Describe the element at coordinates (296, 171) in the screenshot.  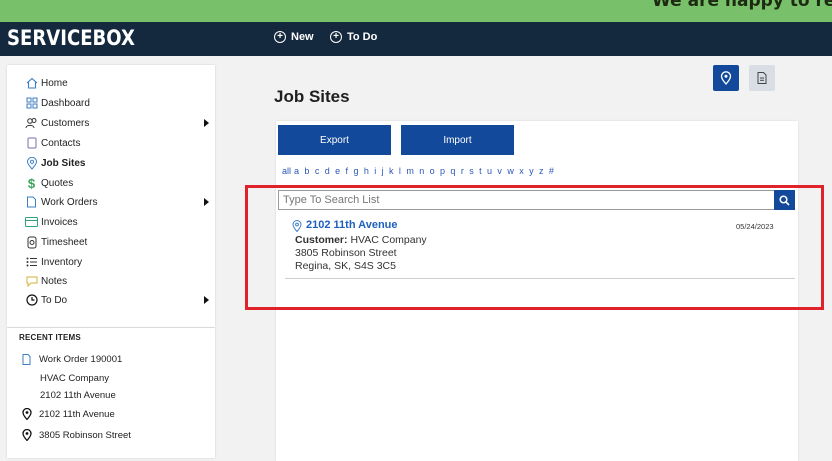
I see `filter-a: a` at that location.